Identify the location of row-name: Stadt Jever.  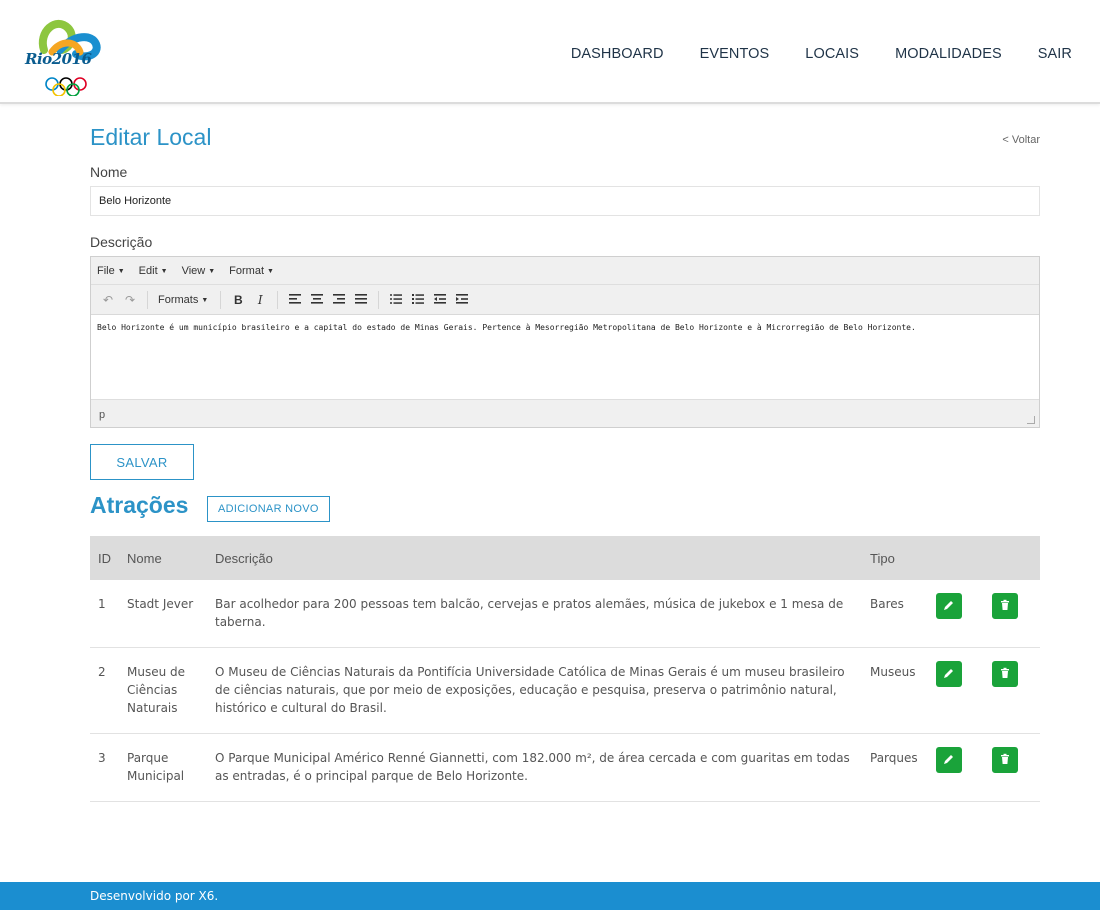
(163, 614).